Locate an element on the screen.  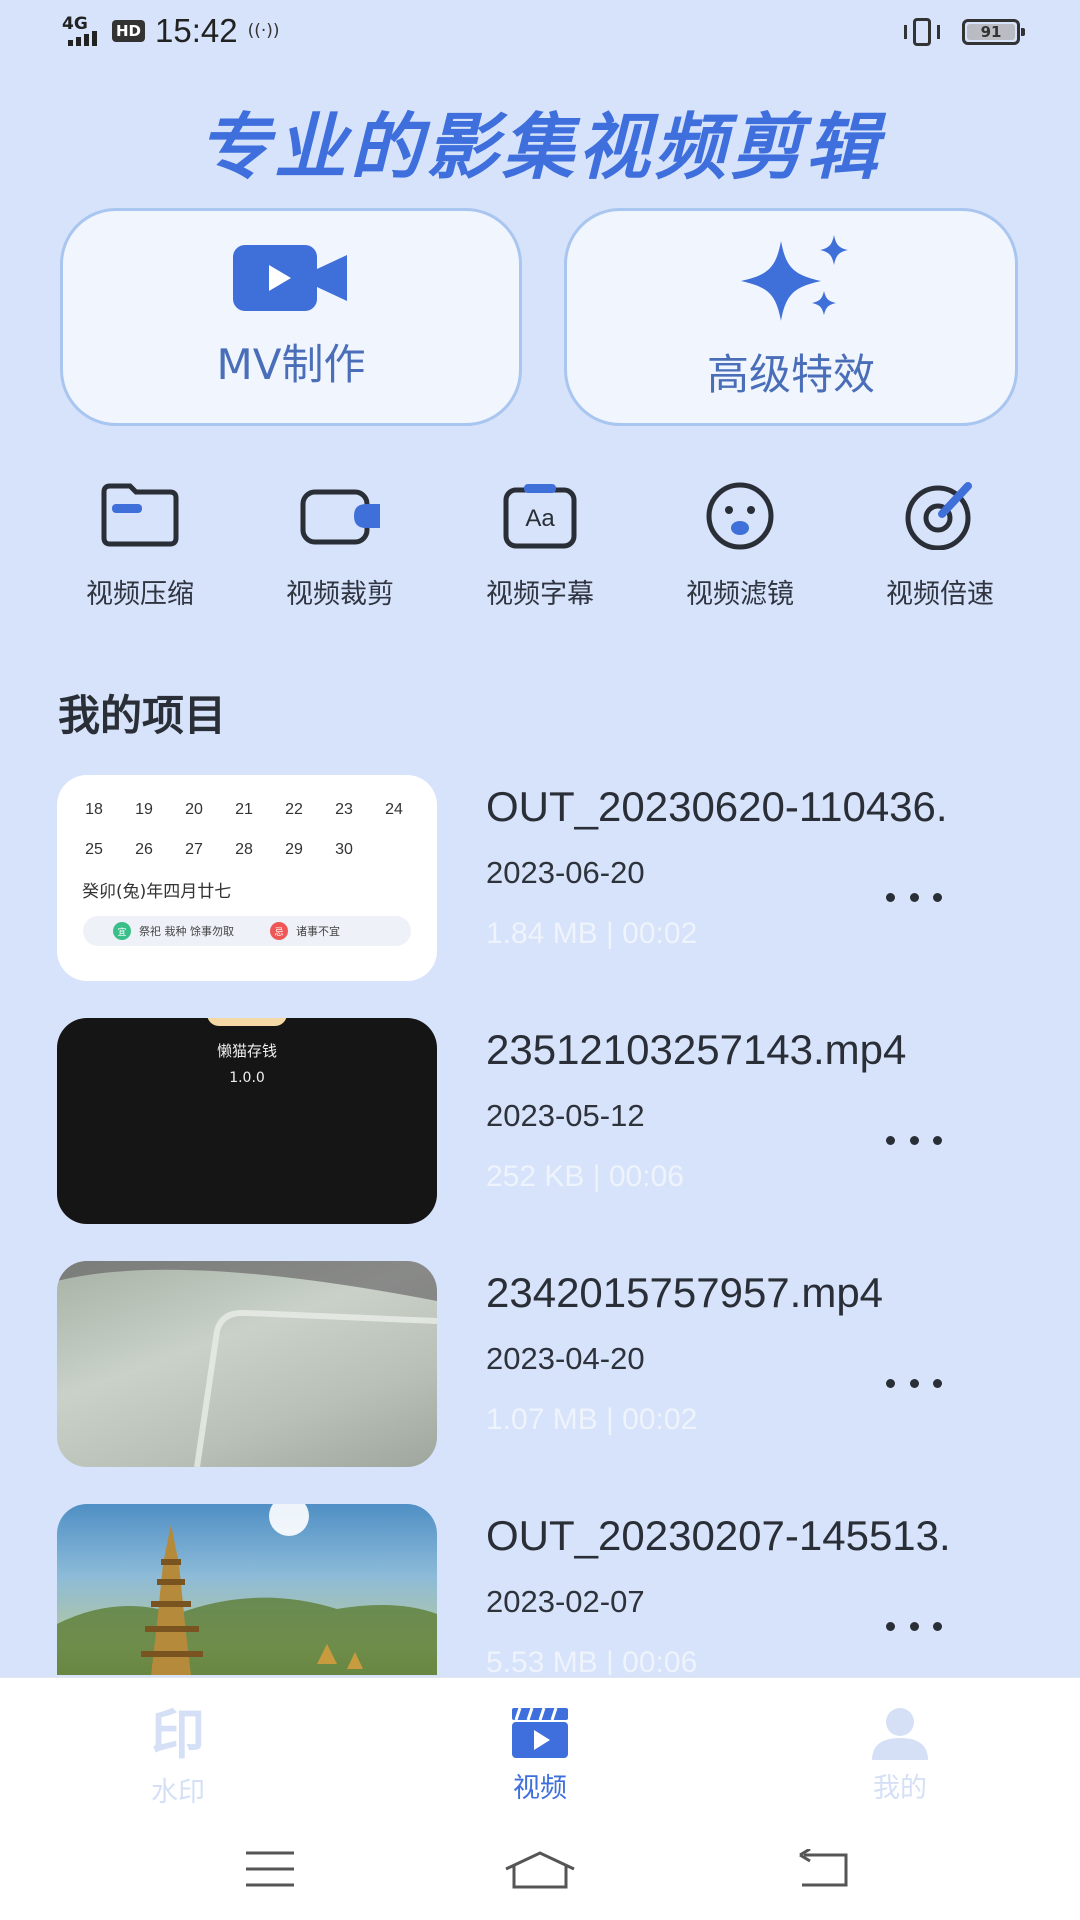
tool-filter: 视频滤镜 is located at coordinates (740, 545).